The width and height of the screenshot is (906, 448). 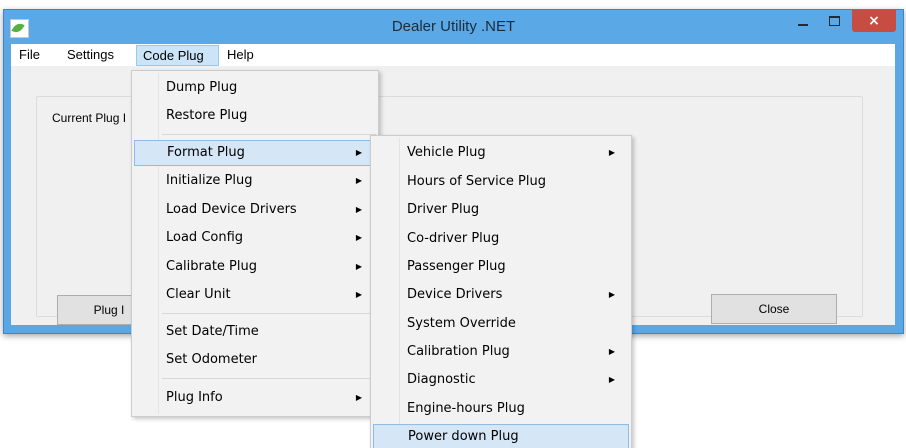 What do you see at coordinates (255, 181) in the screenshot?
I see `menu-item-initialize-plug: Initialize Plug ▶` at bounding box center [255, 181].